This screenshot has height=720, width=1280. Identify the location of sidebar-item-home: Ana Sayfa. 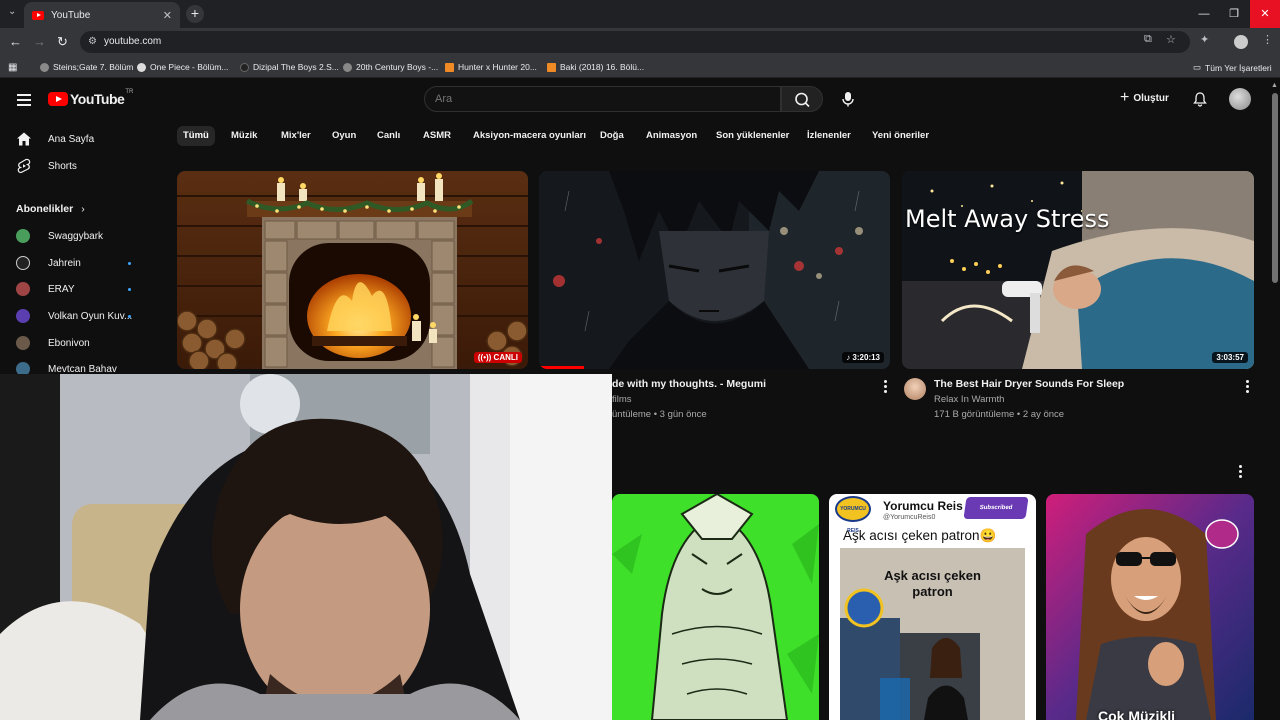
(55, 139).